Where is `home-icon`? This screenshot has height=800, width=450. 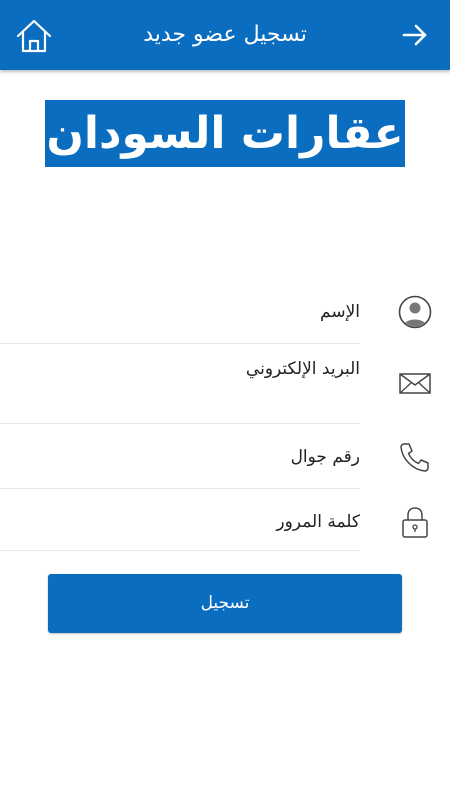
home-icon is located at coordinates (34, 36).